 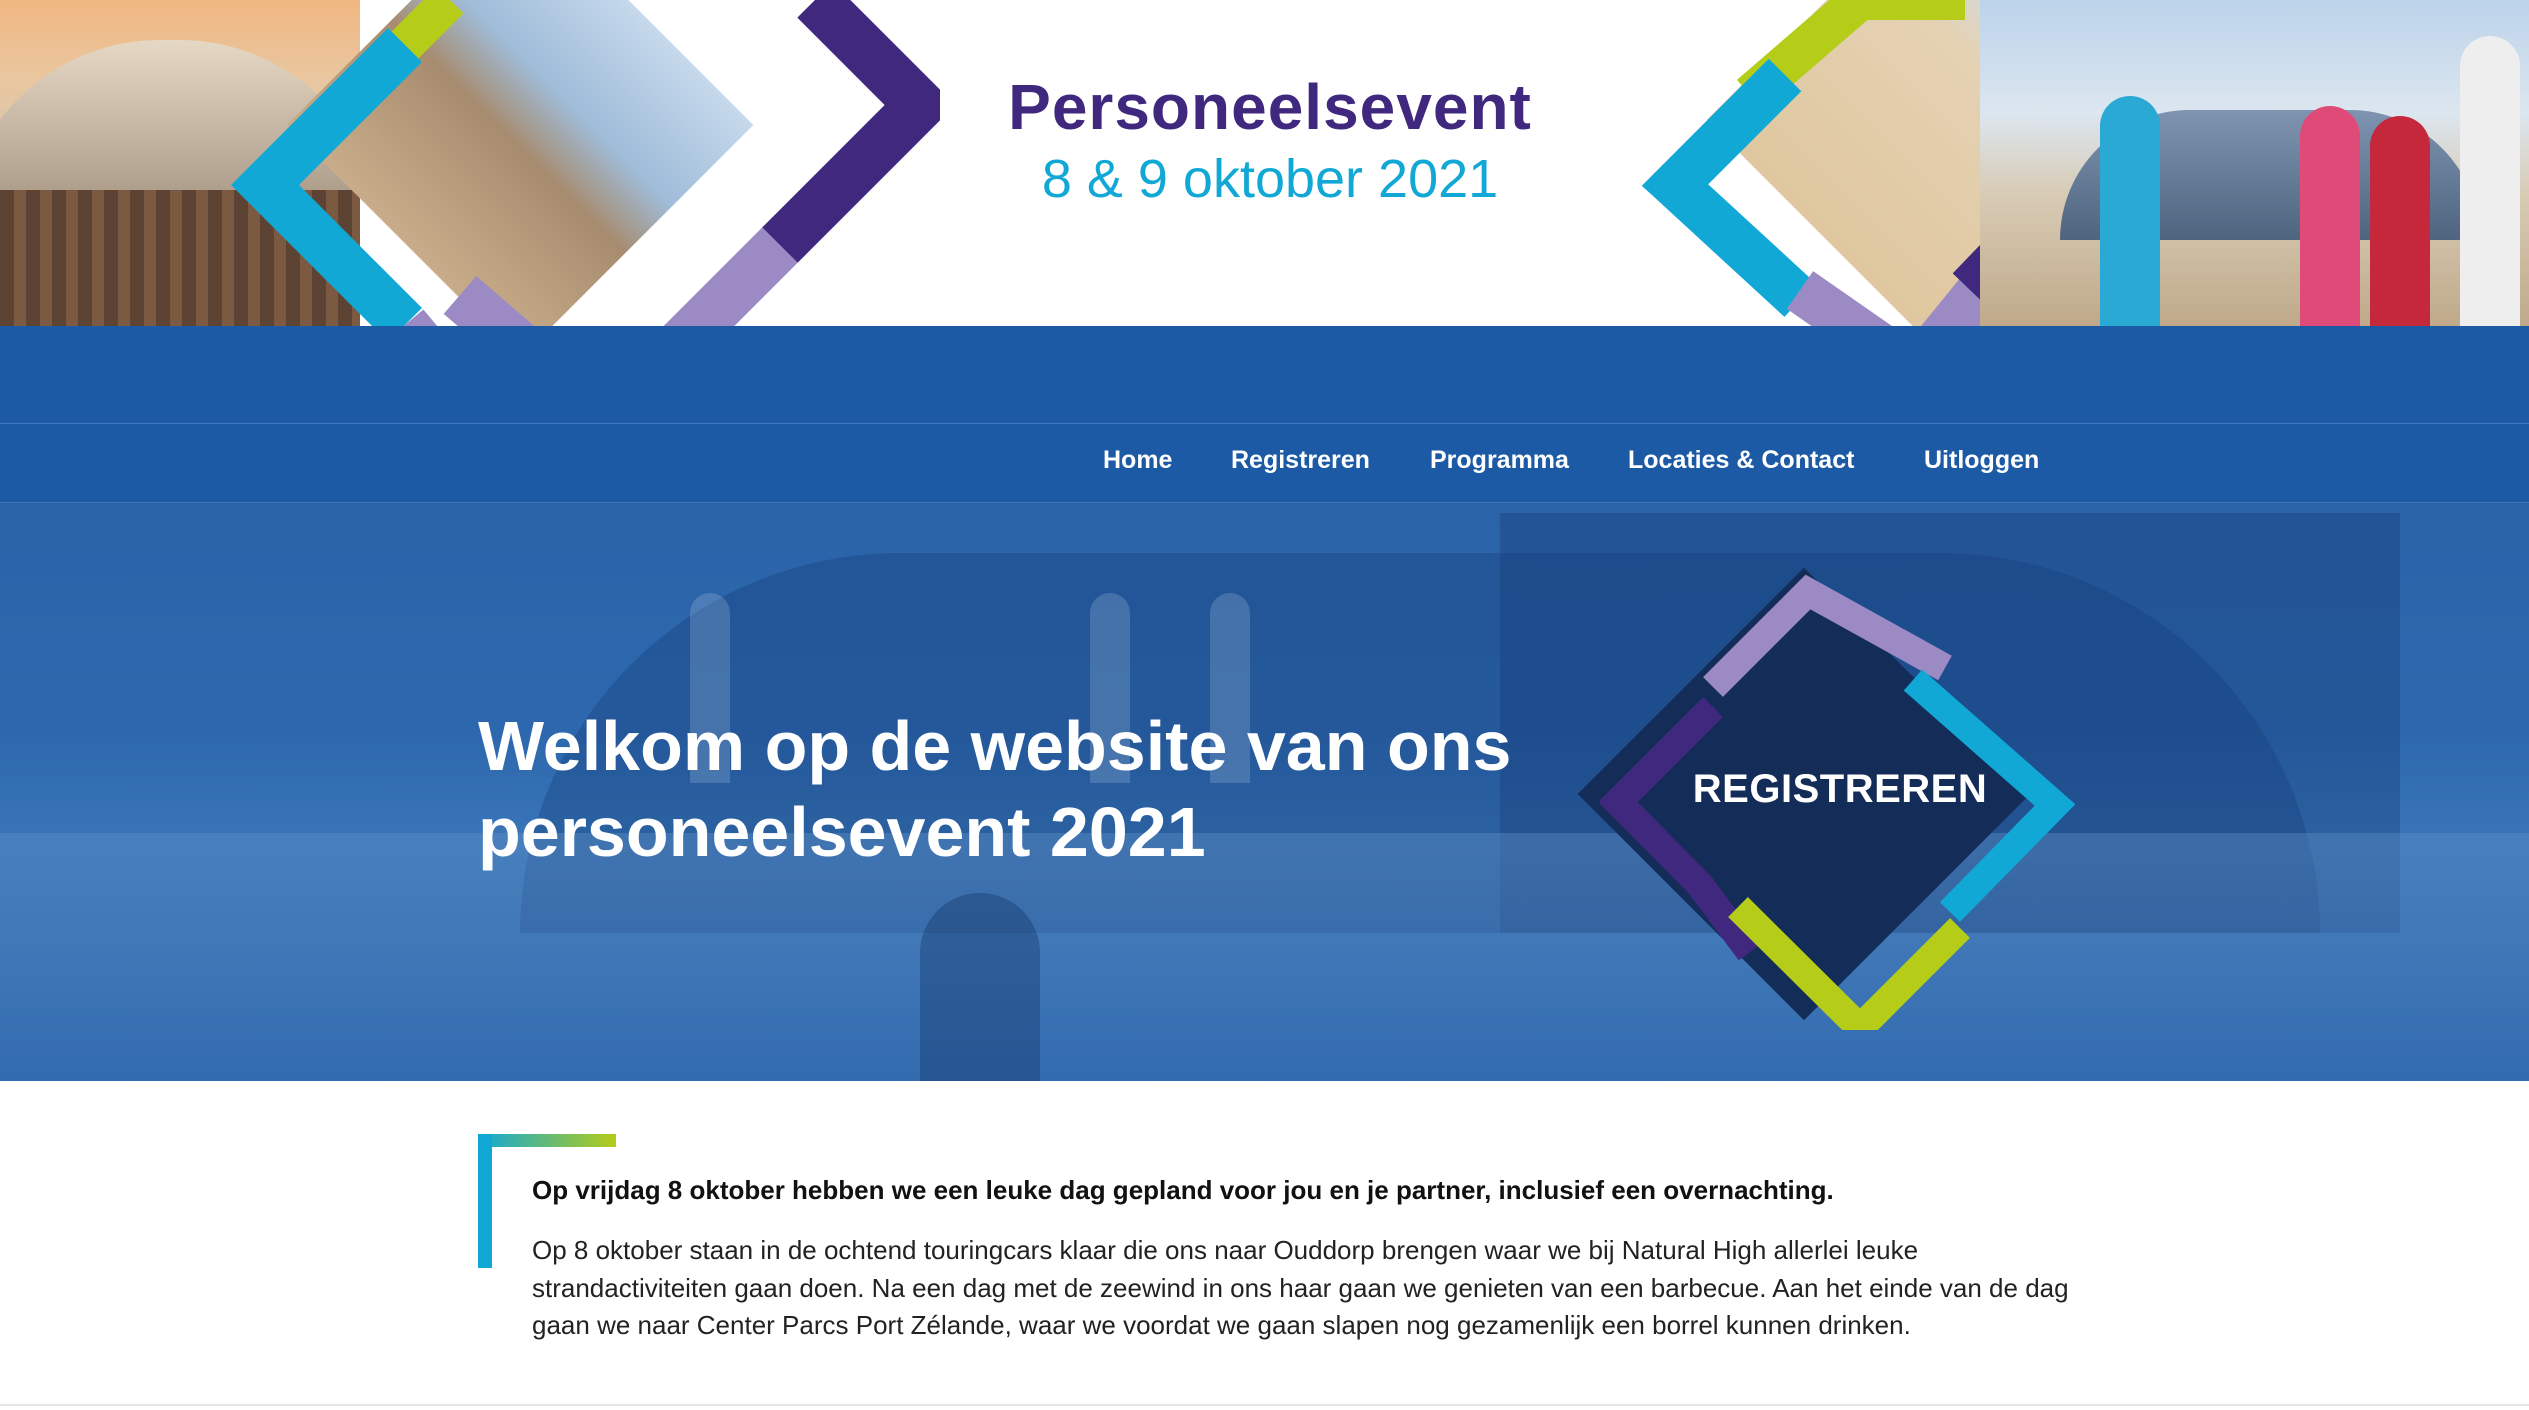 What do you see at coordinates (1840, 789) in the screenshot?
I see `register-button-label: REGISTREREN` at bounding box center [1840, 789].